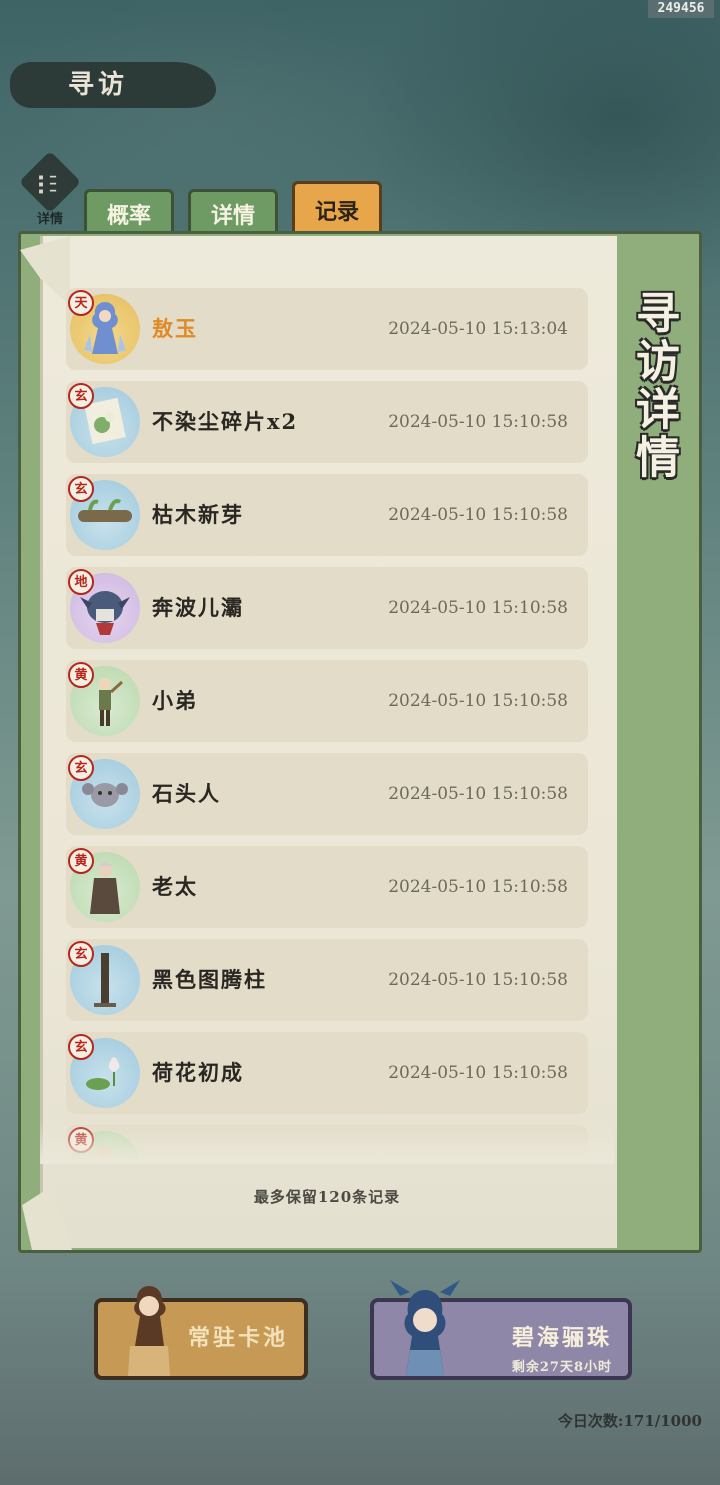  What do you see at coordinates (186, 793) in the screenshot?
I see `record-name: 石头人` at bounding box center [186, 793].